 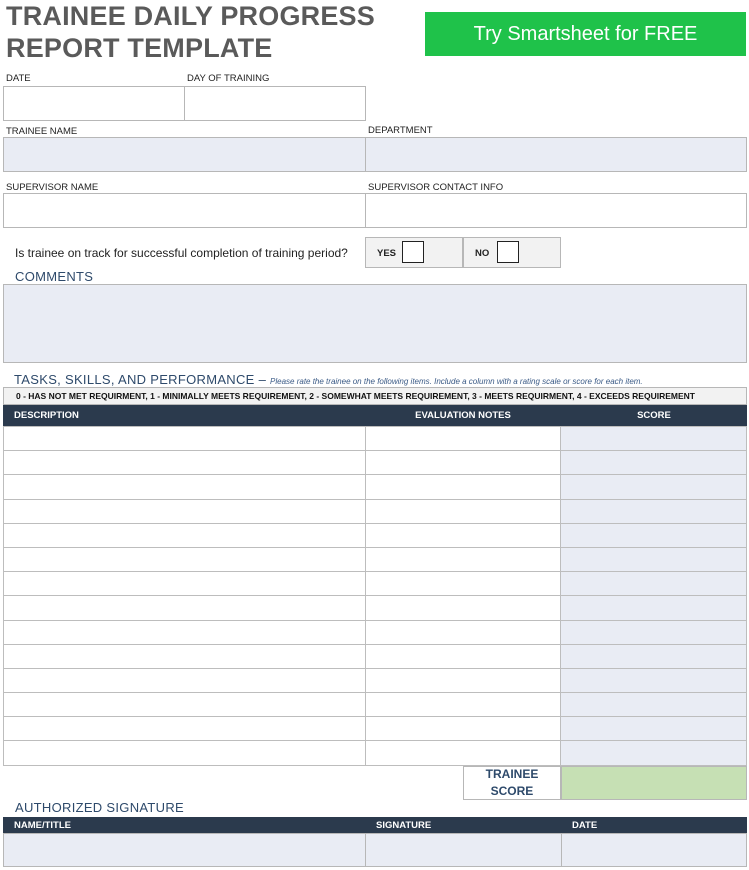 I want to click on no-label: NO, so click(x=482, y=253).